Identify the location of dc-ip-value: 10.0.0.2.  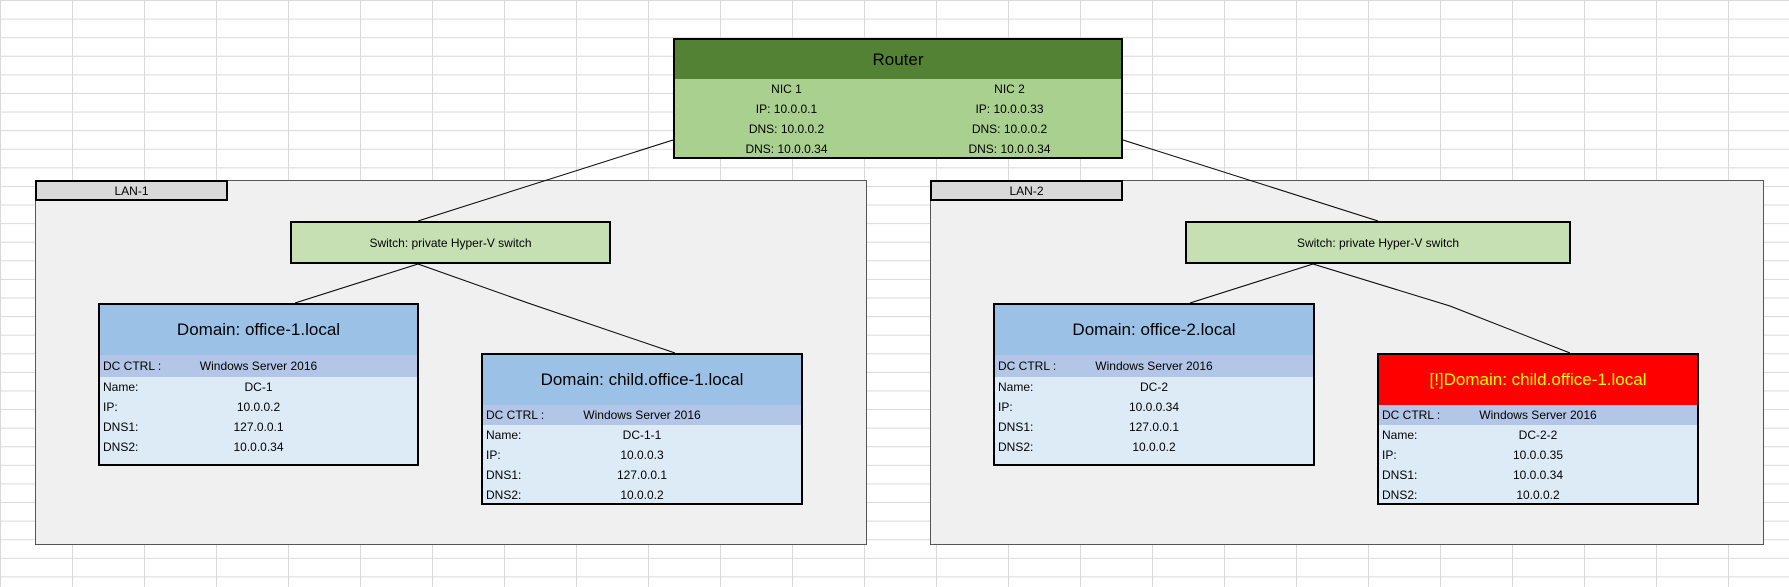
(258, 407).